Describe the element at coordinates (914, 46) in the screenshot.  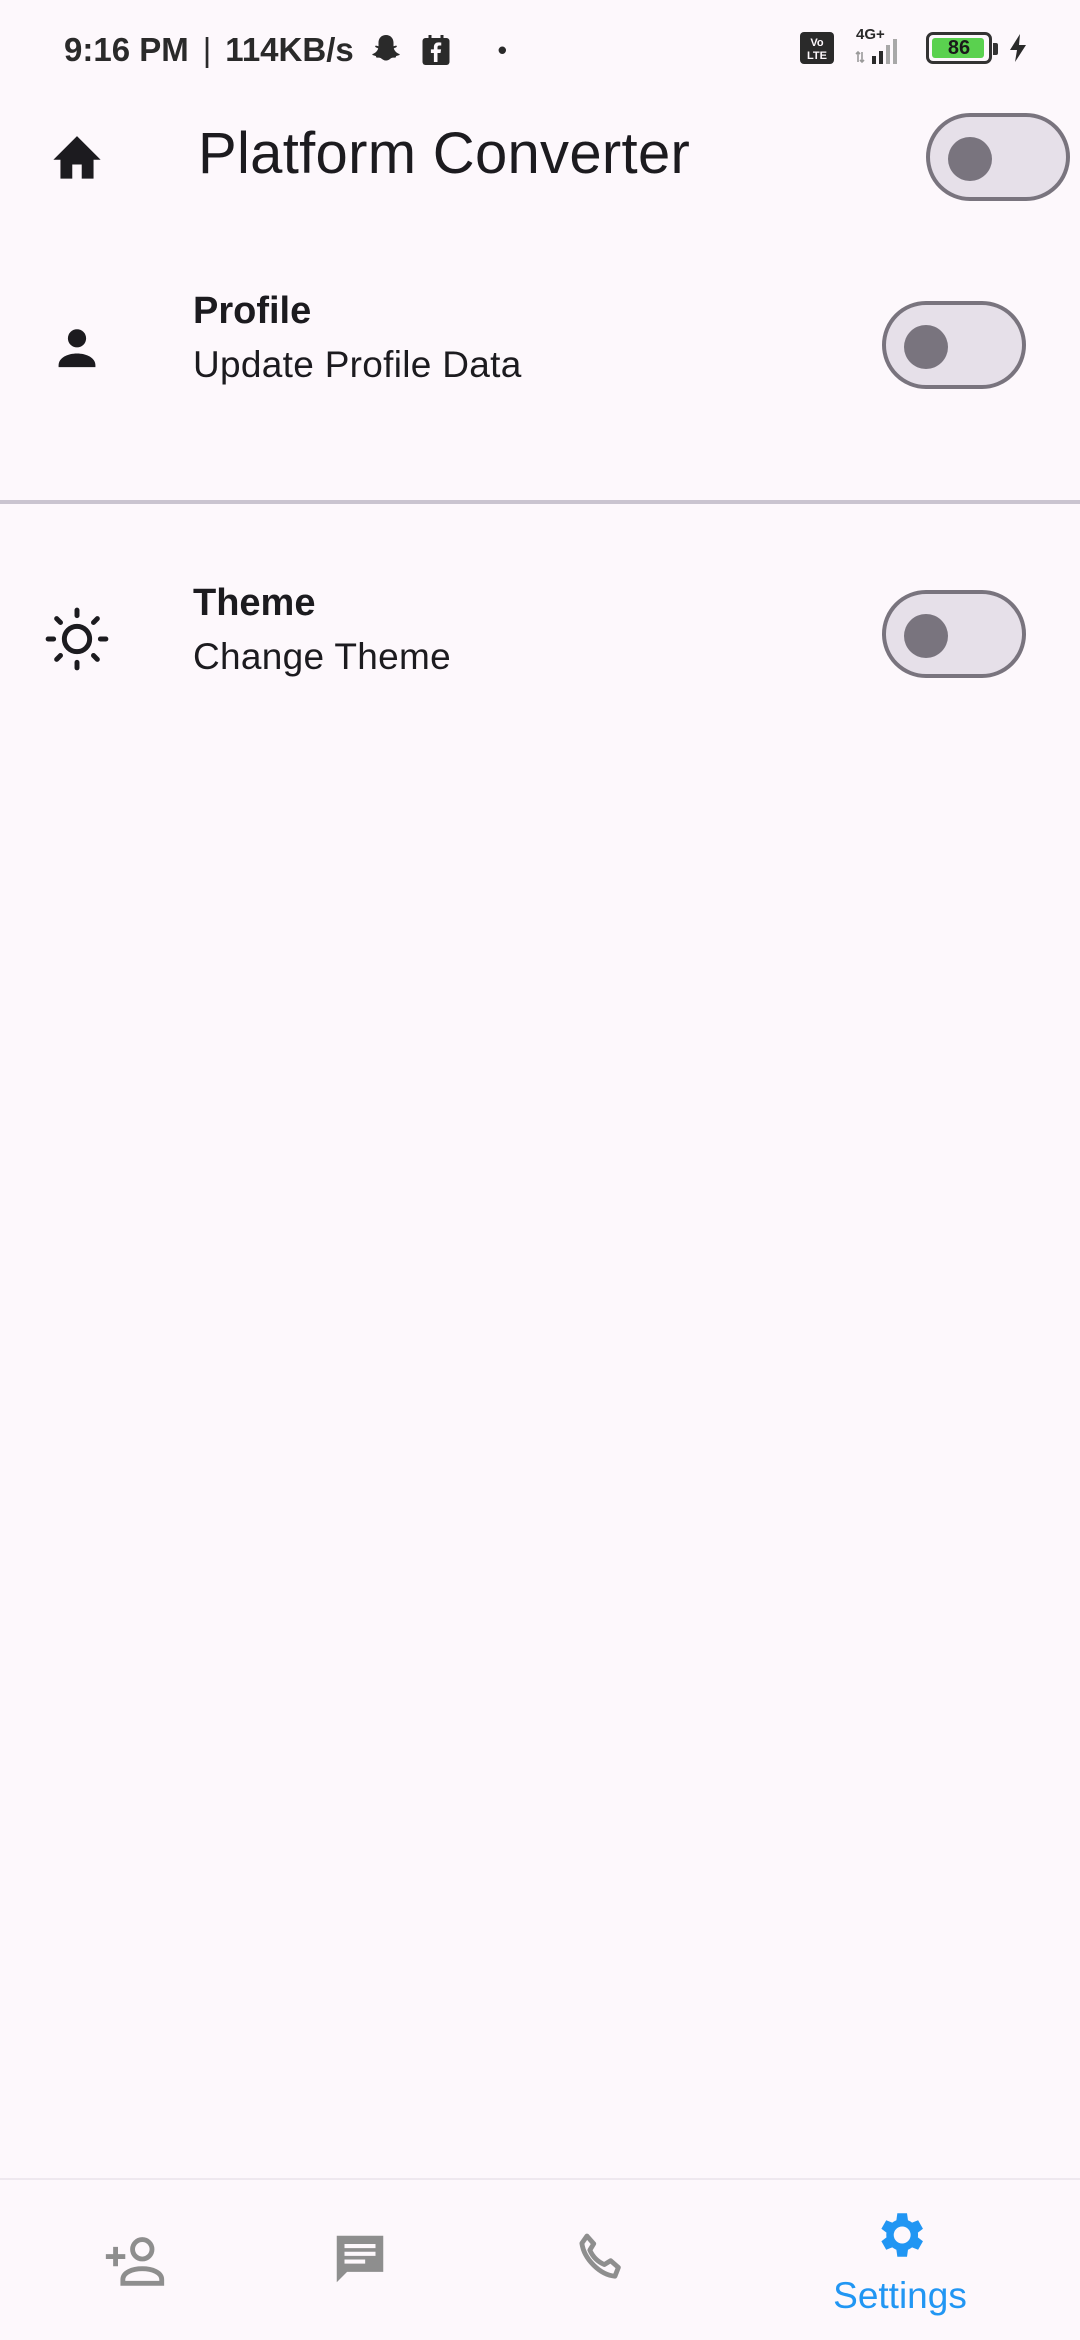
I see `status-right: Vo LTE 4G+ 86` at that location.